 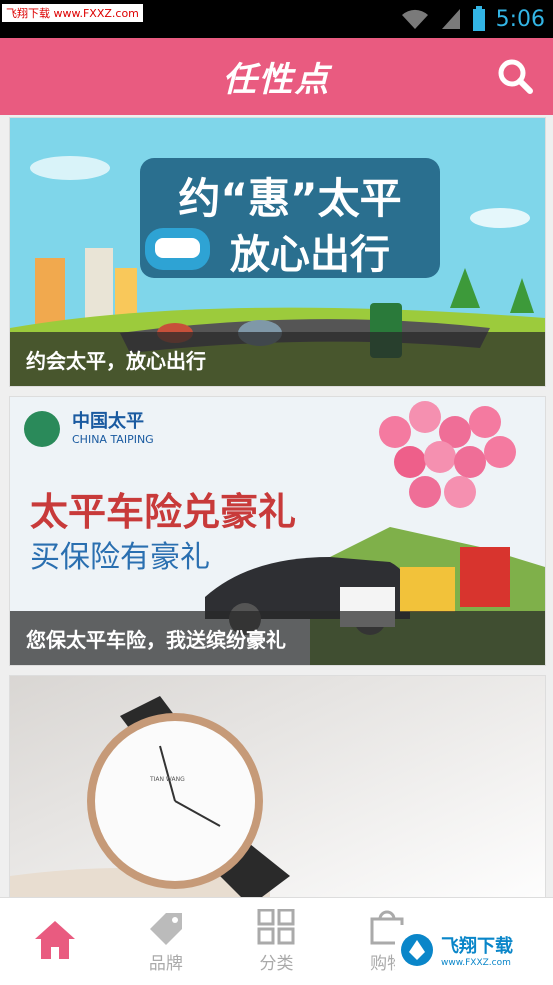 I want to click on banner-caption: 约会太平，放心出行, so click(x=277, y=359).